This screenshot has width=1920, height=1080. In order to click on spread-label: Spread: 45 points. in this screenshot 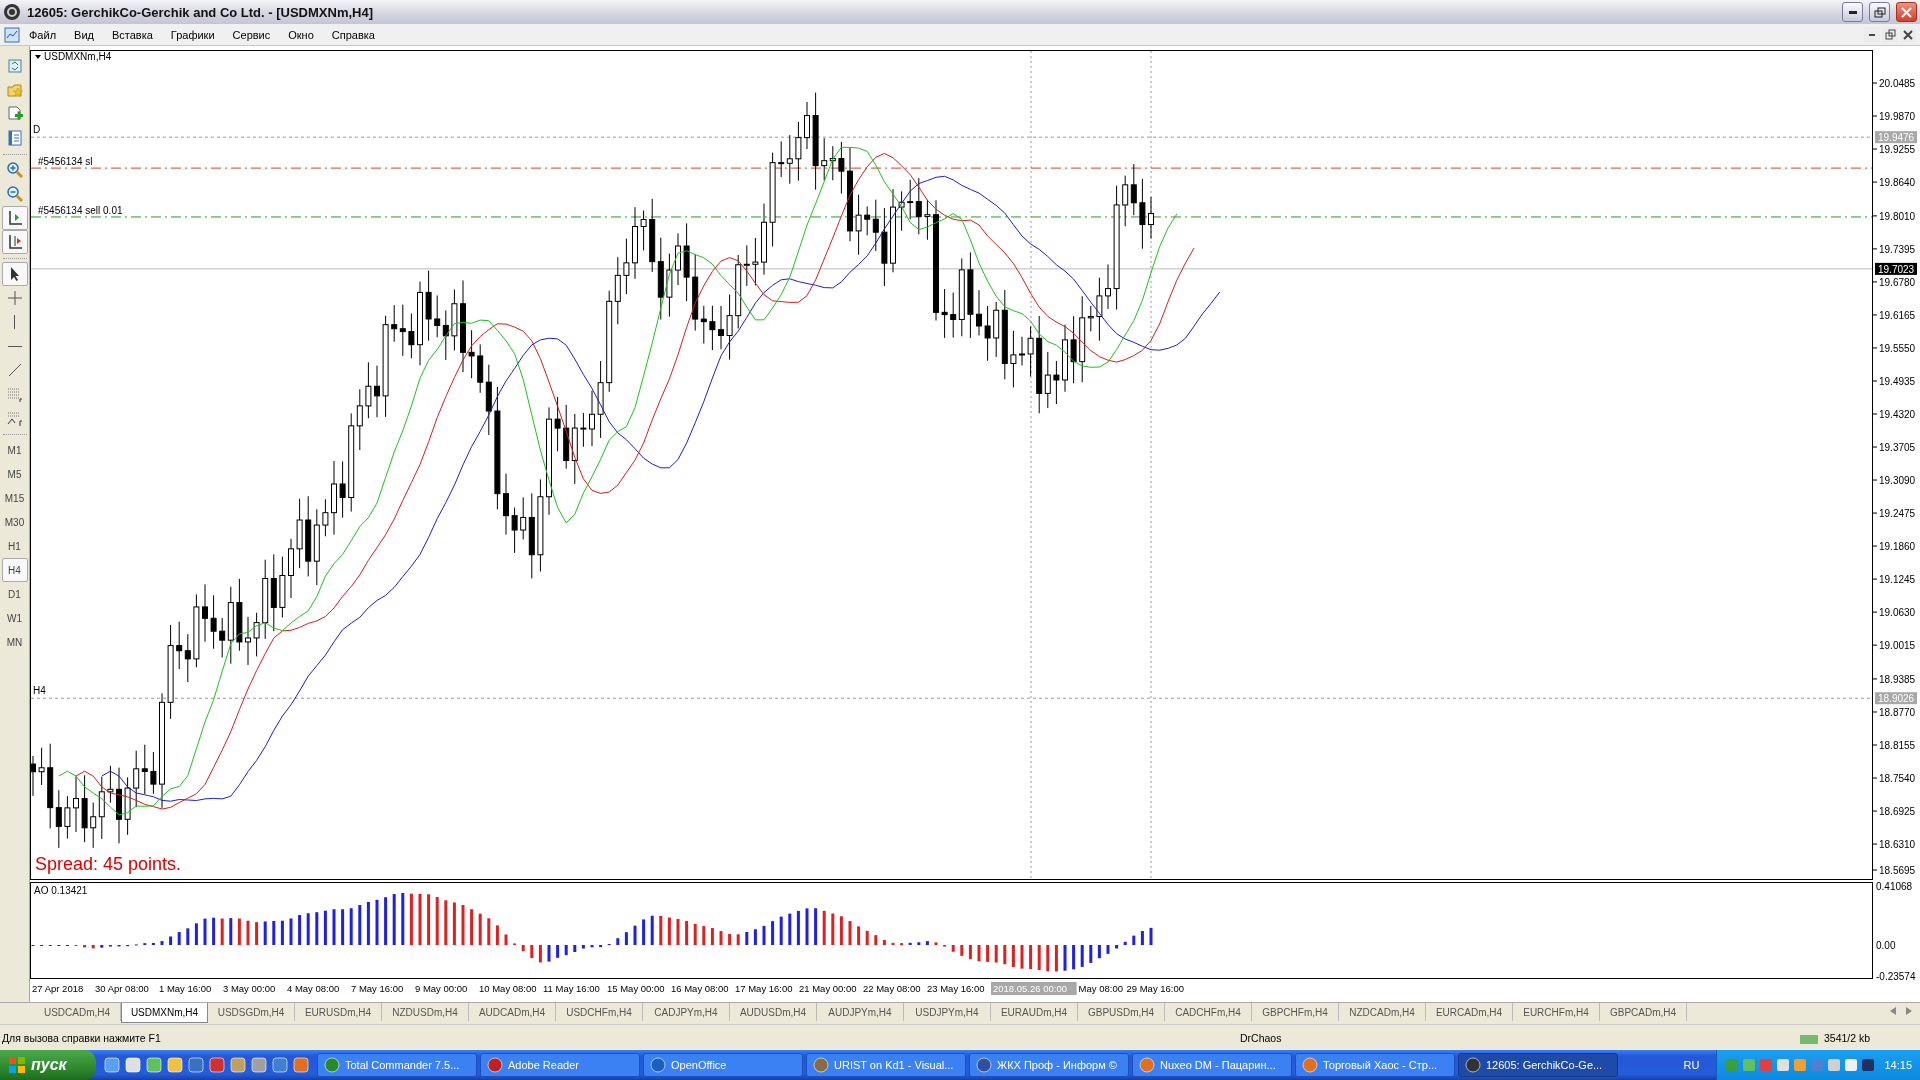, I will do `click(108, 864)`.